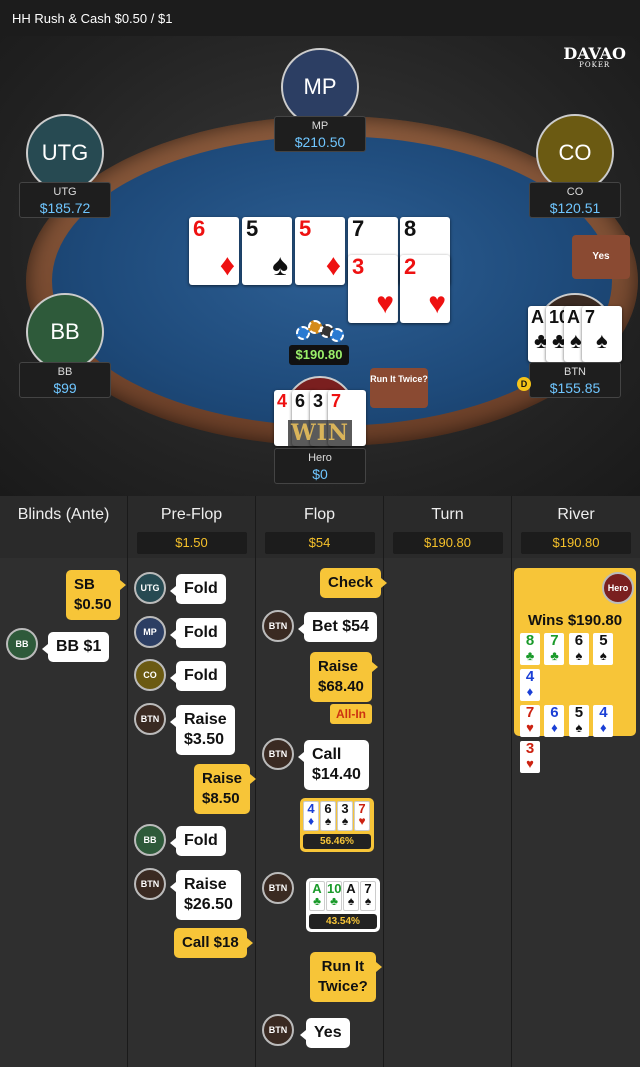  Describe the element at coordinates (325, 1033) in the screenshot. I see `btn-yes: Yes` at that location.